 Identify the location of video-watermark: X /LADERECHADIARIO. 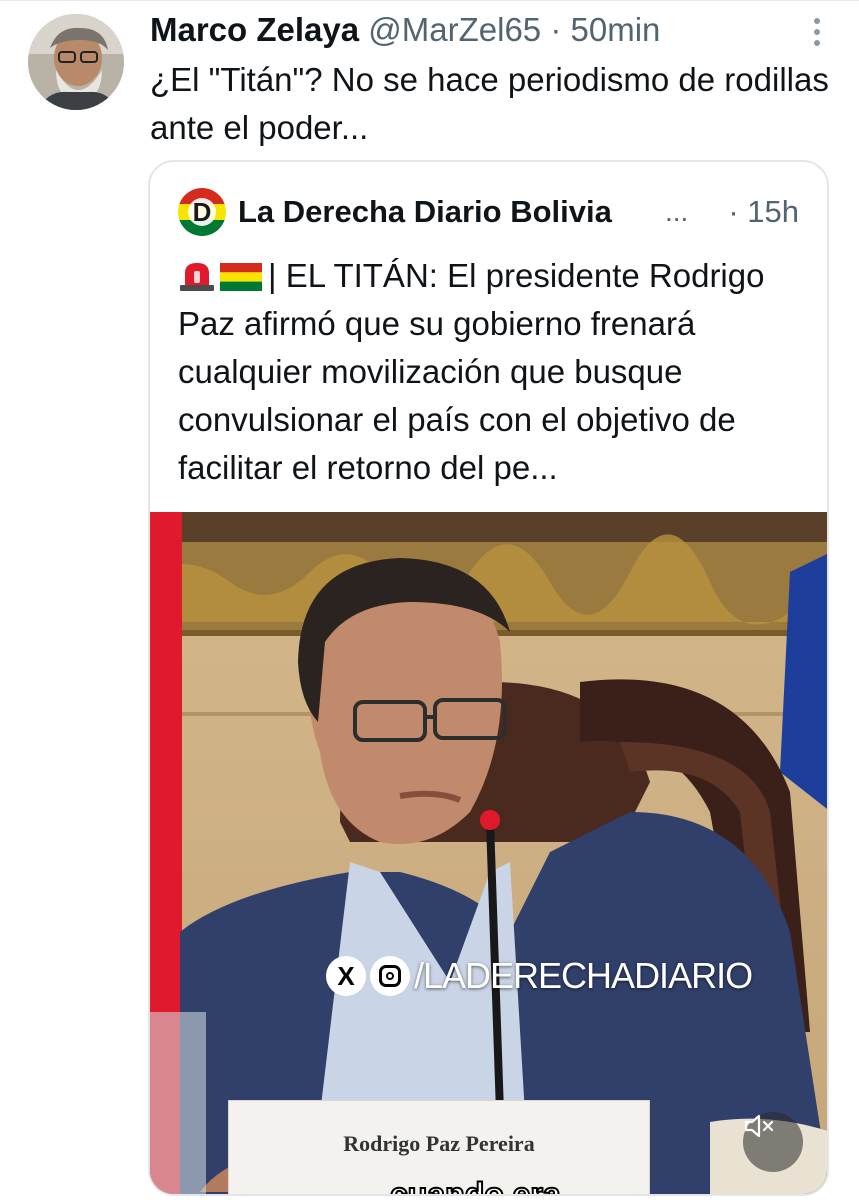
(539, 976).